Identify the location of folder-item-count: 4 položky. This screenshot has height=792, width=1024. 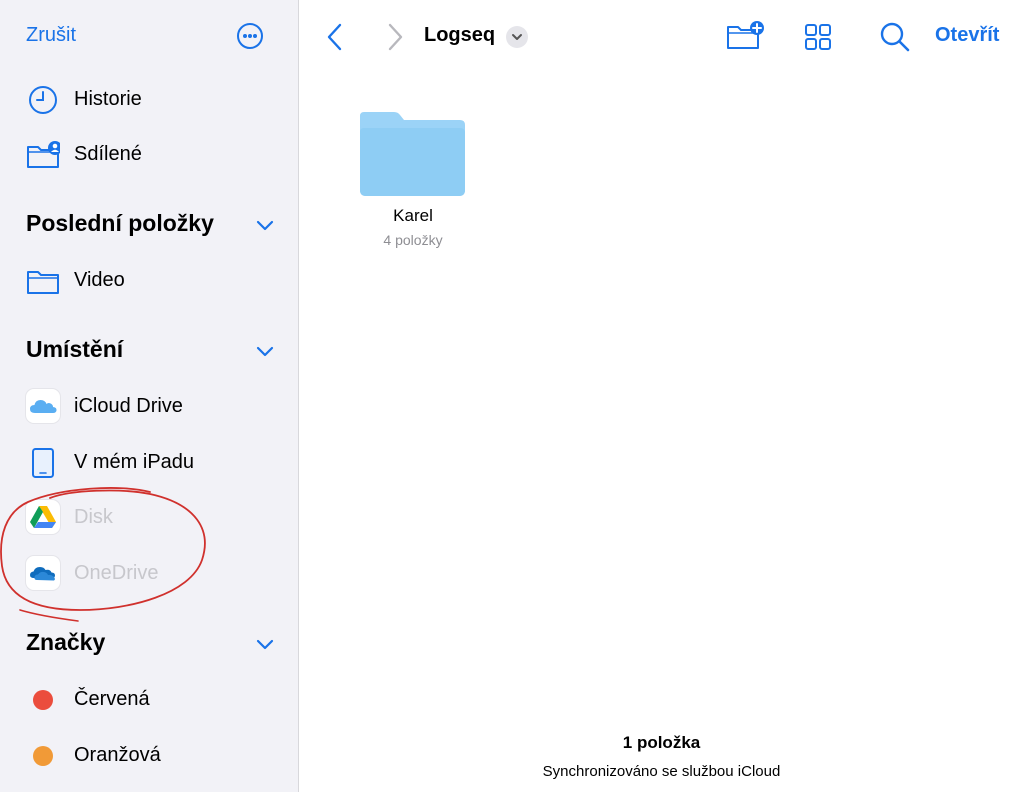
(413, 240).